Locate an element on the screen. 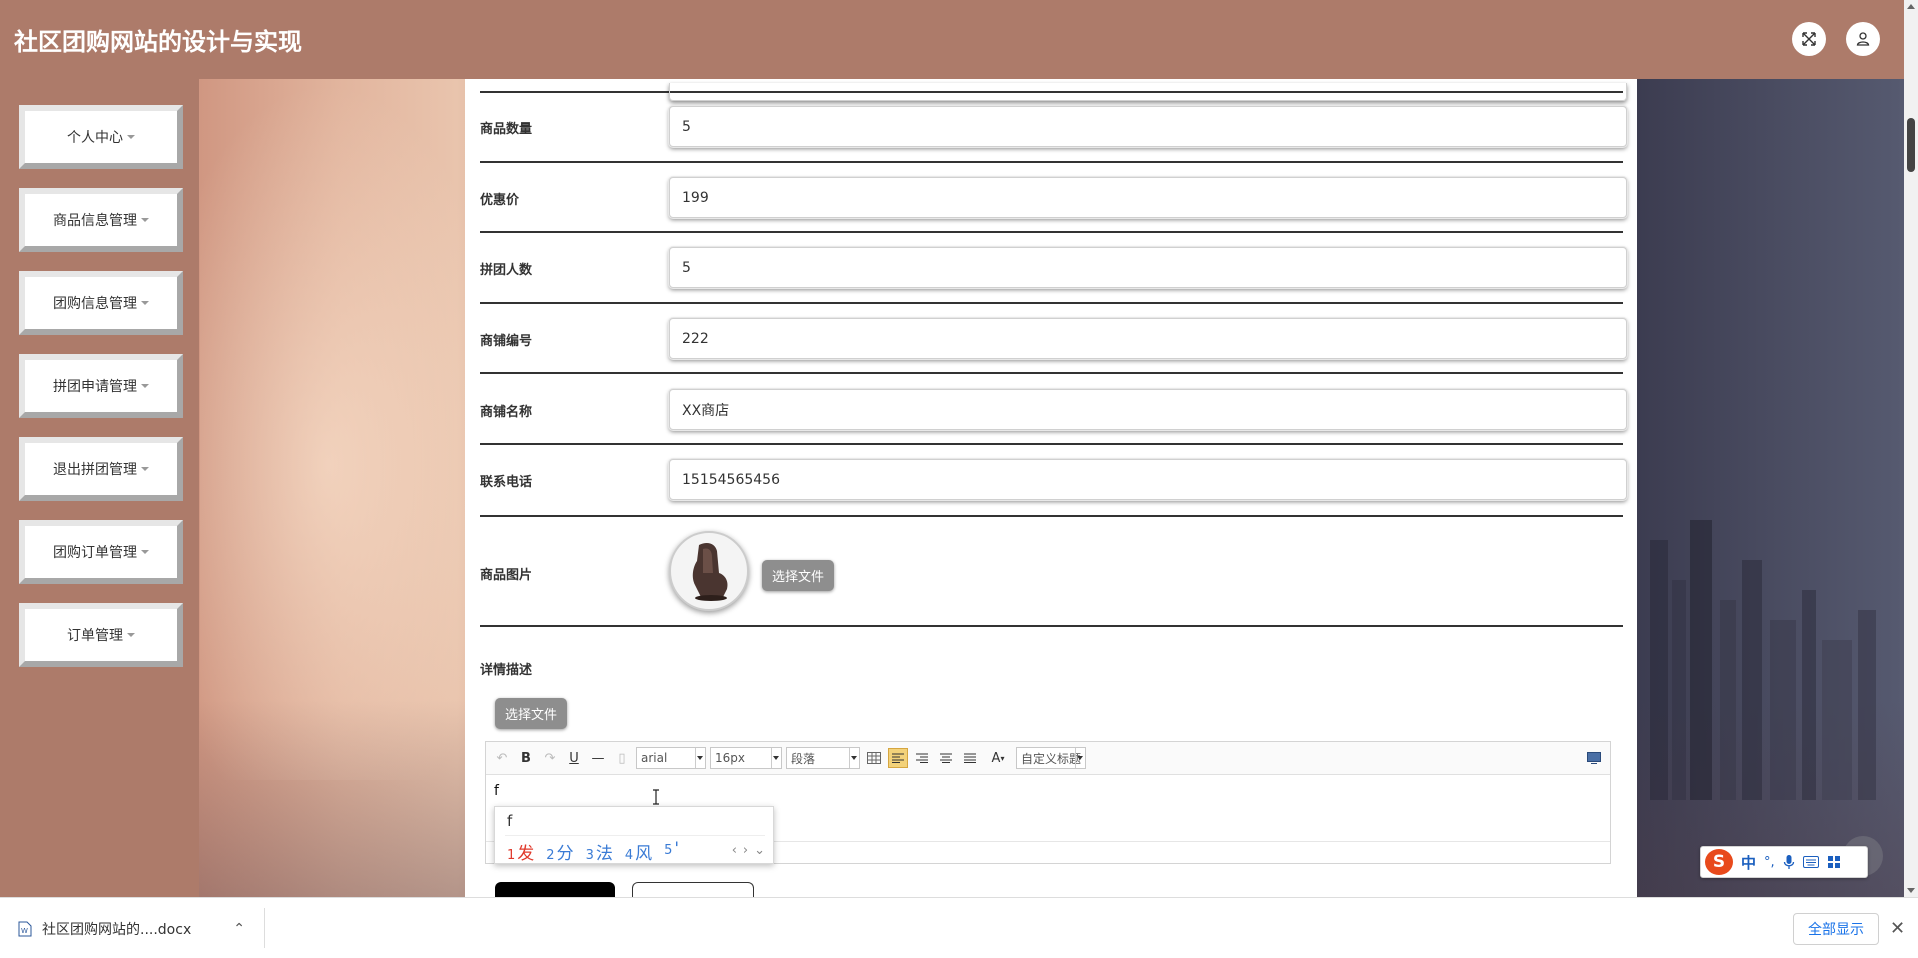  font-color-button: A ▾ is located at coordinates (998, 758).